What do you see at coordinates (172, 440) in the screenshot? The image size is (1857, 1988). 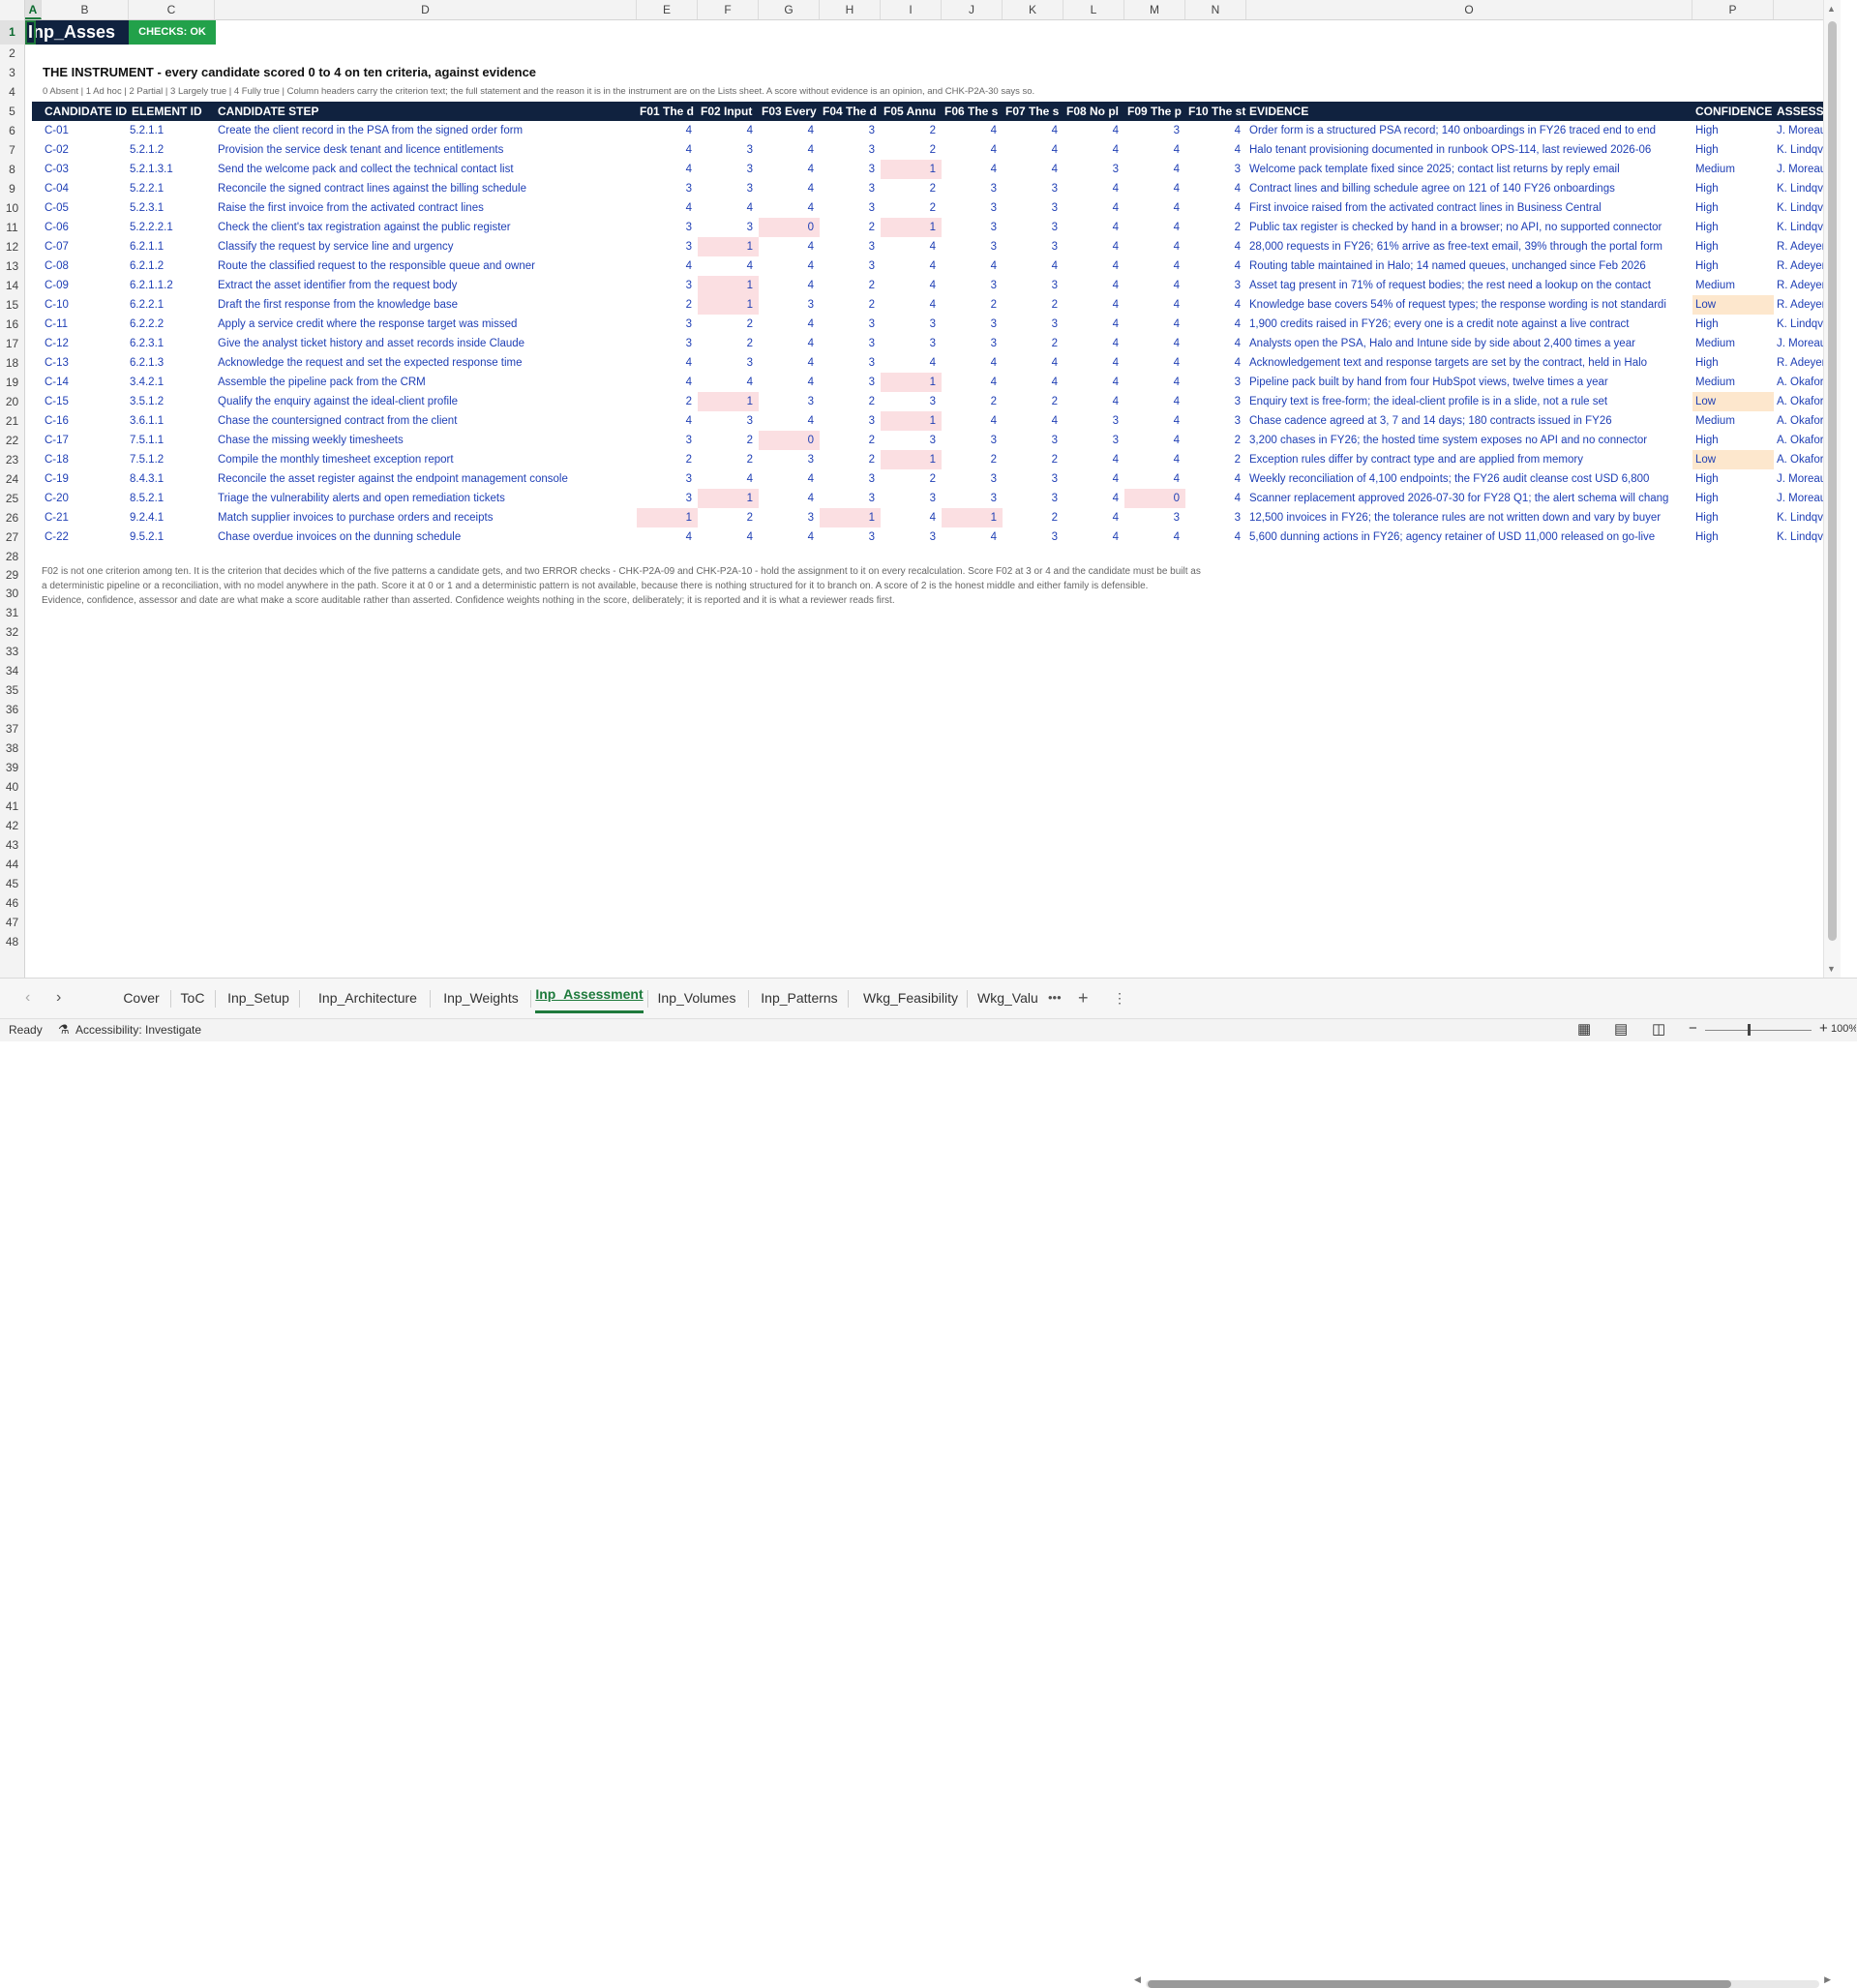 I see `element-id-cell: 7.5.1.1` at bounding box center [172, 440].